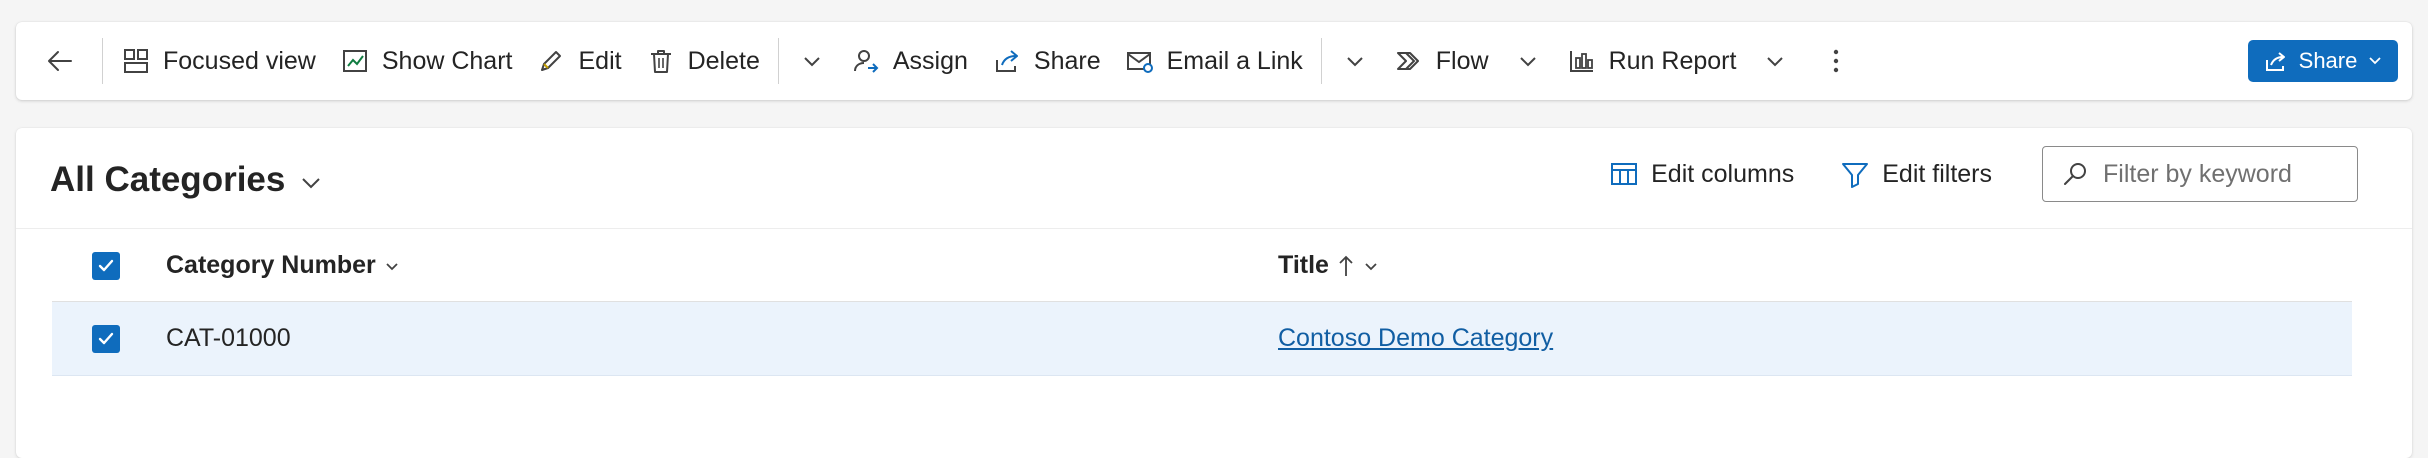 The image size is (2428, 458). Describe the element at coordinates (1415, 338) in the screenshot. I see `title-link: Contoso Demo Category` at that location.